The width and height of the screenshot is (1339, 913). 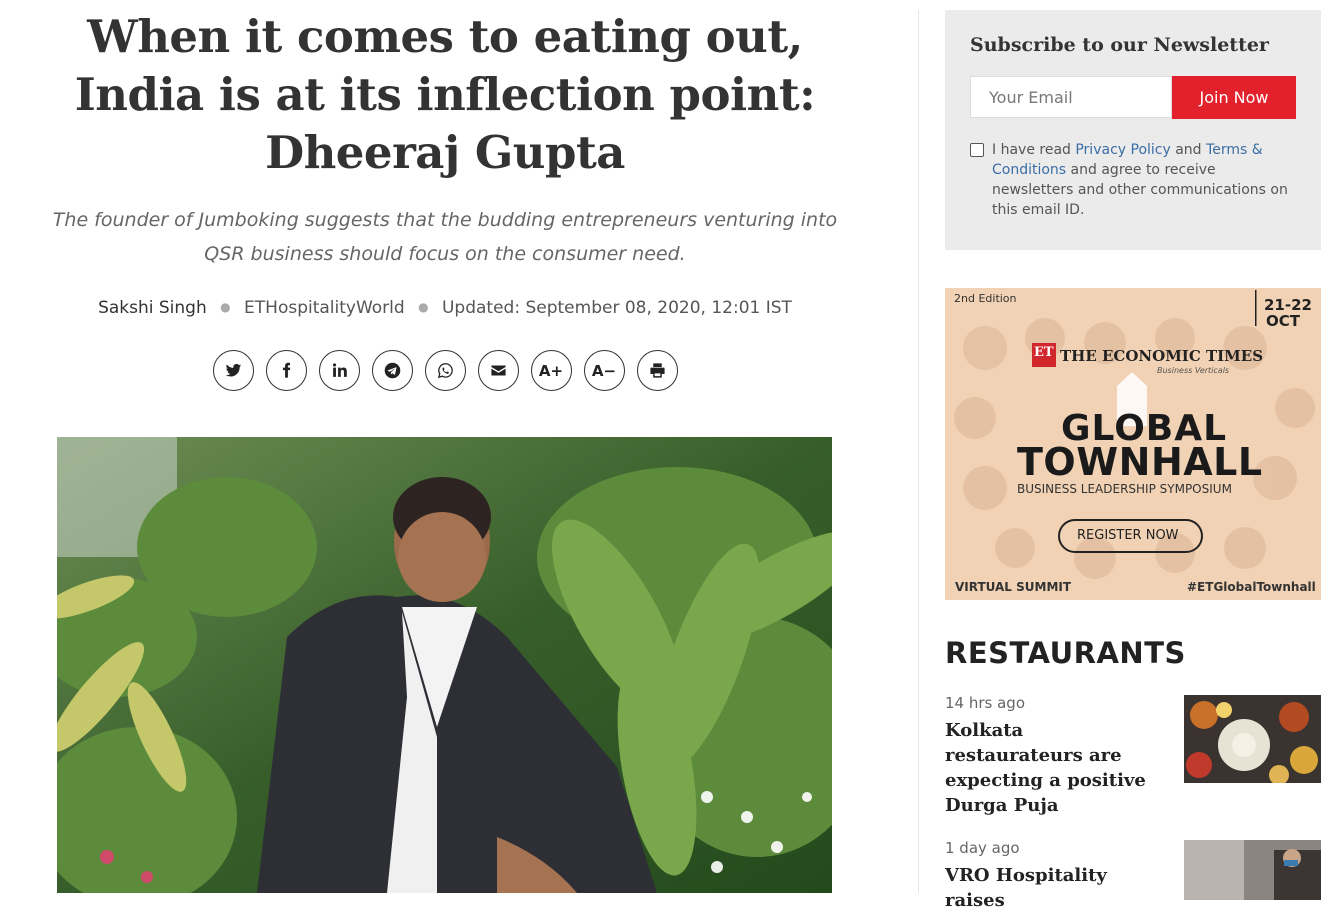 What do you see at coordinates (1140, 462) in the screenshot?
I see `ad-title-townhall: TOWNHALL` at bounding box center [1140, 462].